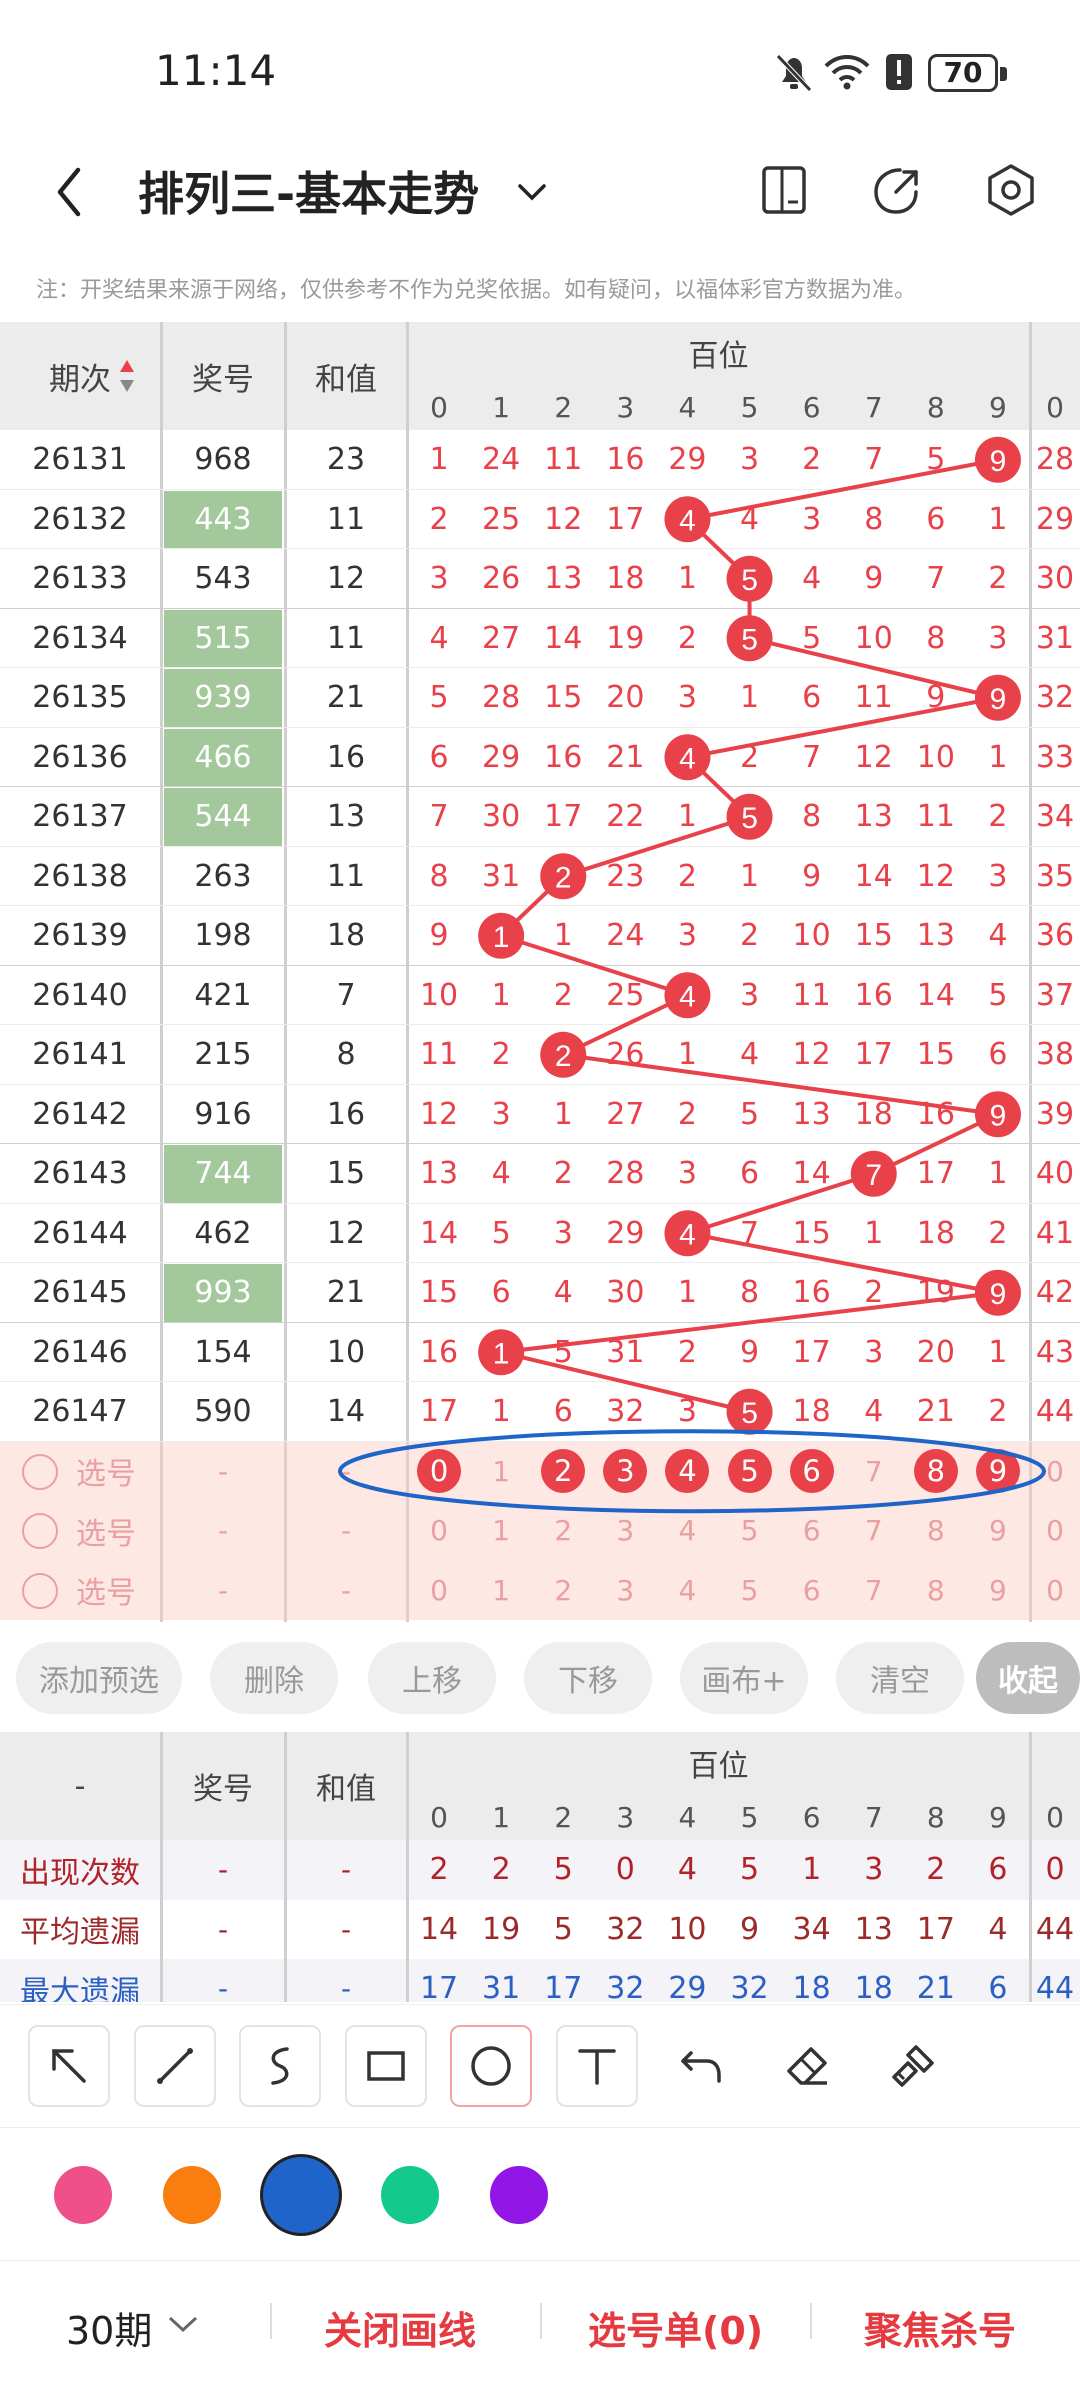  I want to click on row-missing-value: 13, so click(811, 1114).